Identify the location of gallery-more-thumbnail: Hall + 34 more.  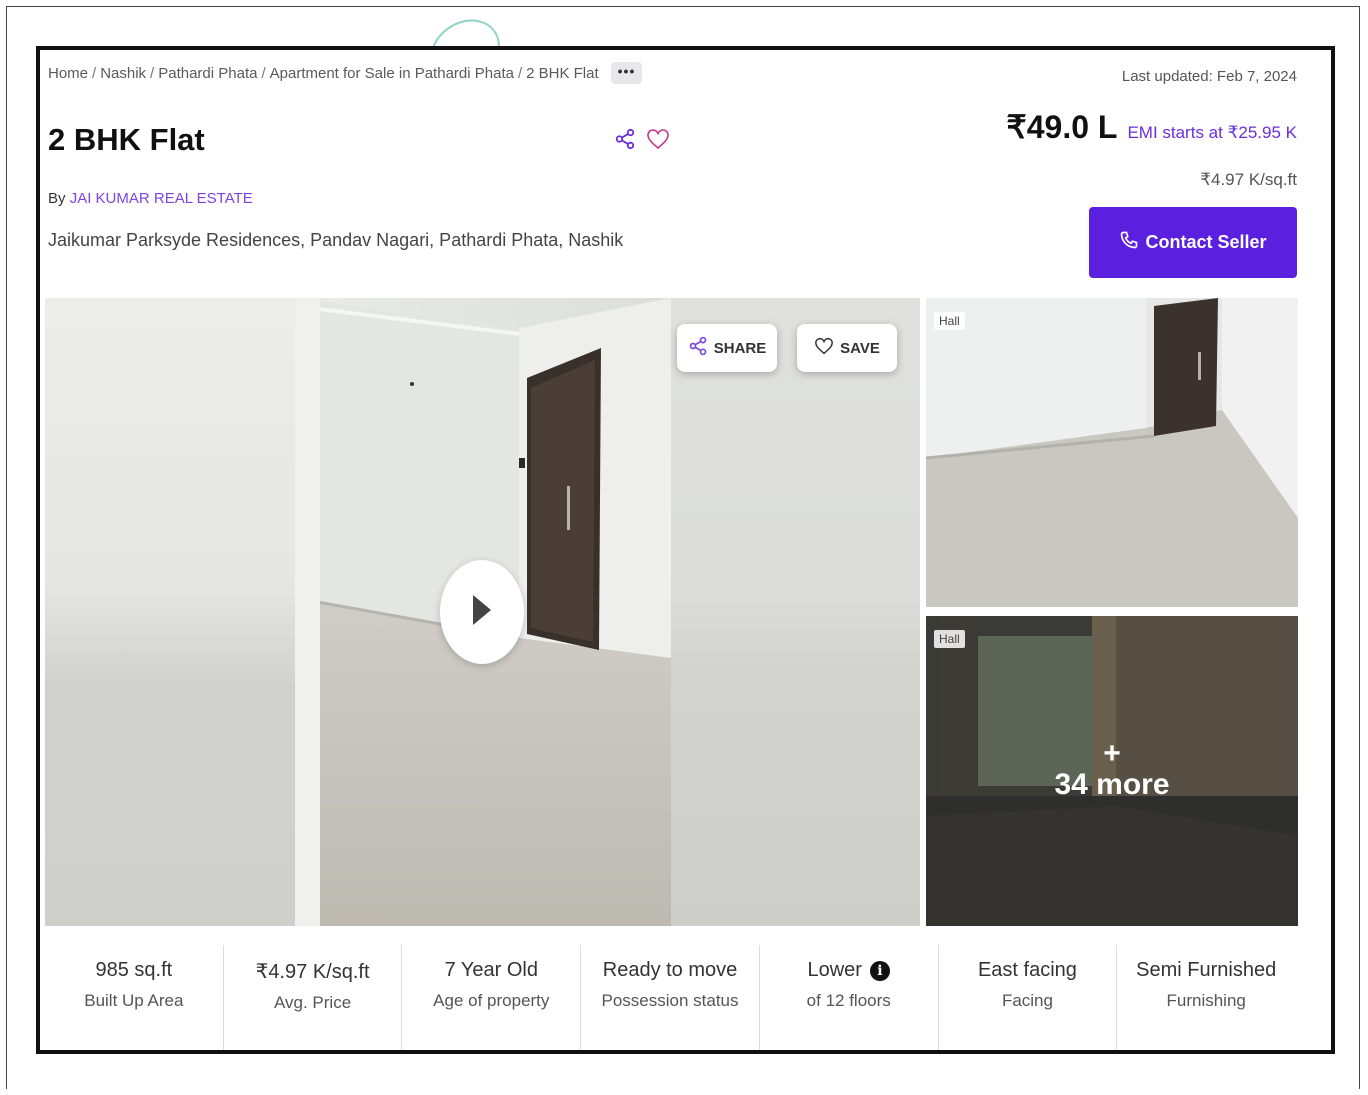
(1112, 771).